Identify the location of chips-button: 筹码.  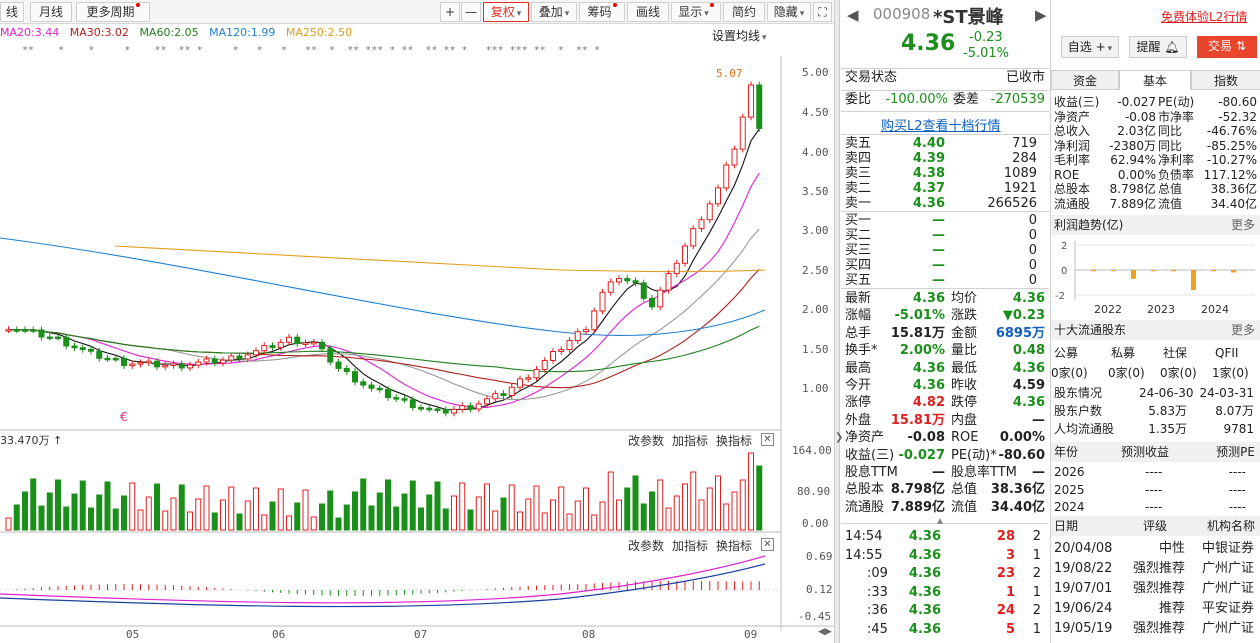
(602, 12).